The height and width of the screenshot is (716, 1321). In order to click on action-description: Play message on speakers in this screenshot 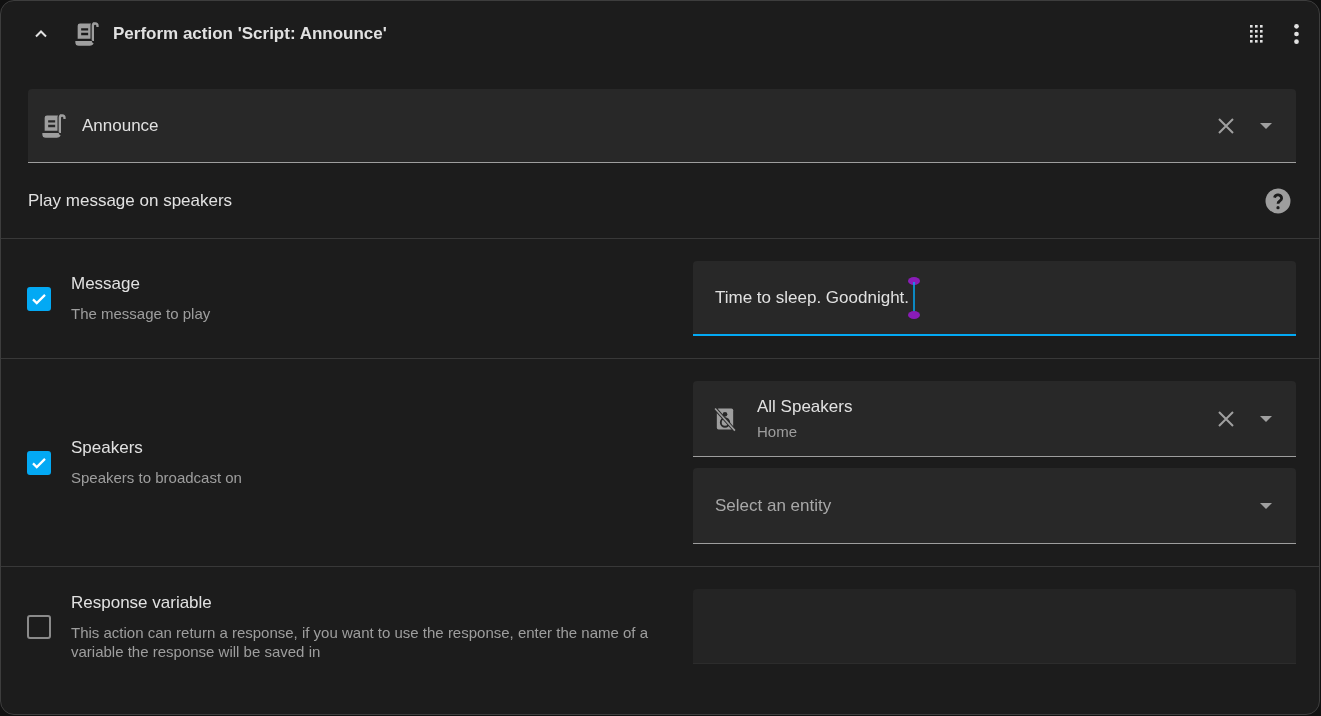, I will do `click(130, 200)`.